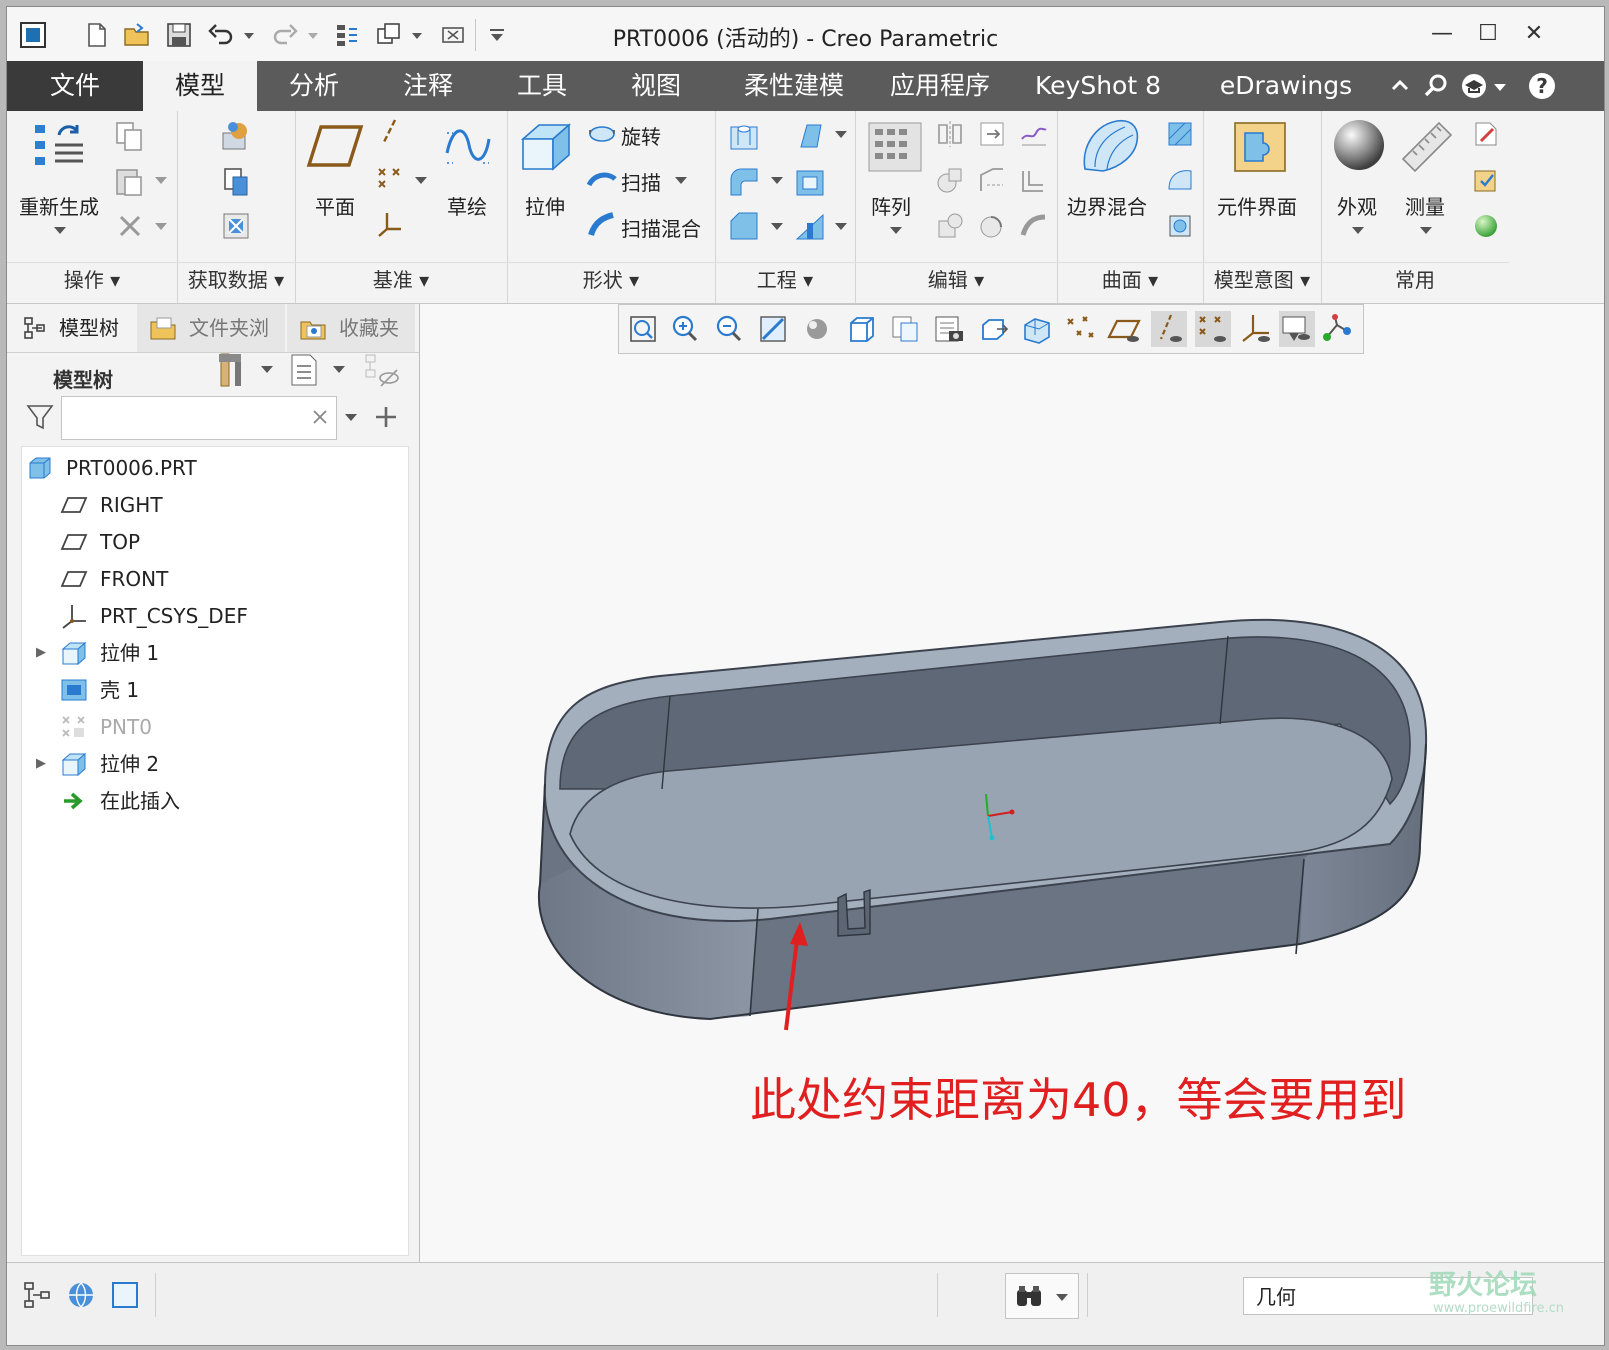 The image size is (1609, 1350). What do you see at coordinates (1486, 180) in the screenshot?
I see `model-check-icon` at bounding box center [1486, 180].